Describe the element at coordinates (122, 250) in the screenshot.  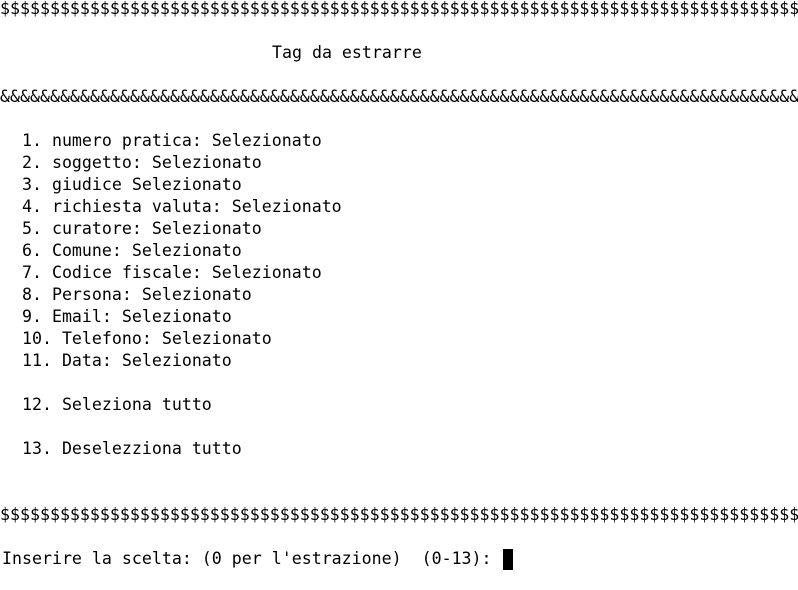
I see `menu-item-comune: 6. Comune: Selezionato` at that location.